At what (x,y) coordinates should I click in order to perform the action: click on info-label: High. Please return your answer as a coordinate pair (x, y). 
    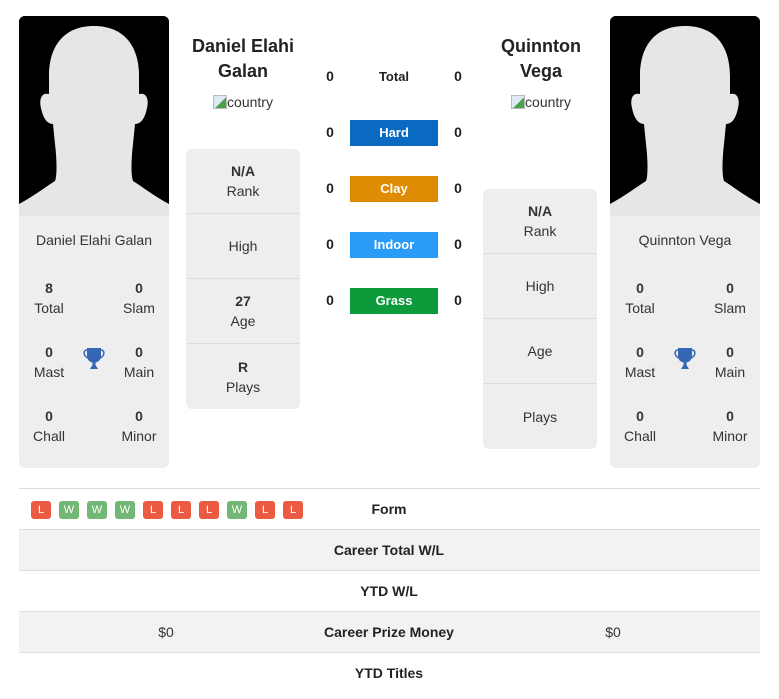
    Looking at the image, I should click on (243, 246).